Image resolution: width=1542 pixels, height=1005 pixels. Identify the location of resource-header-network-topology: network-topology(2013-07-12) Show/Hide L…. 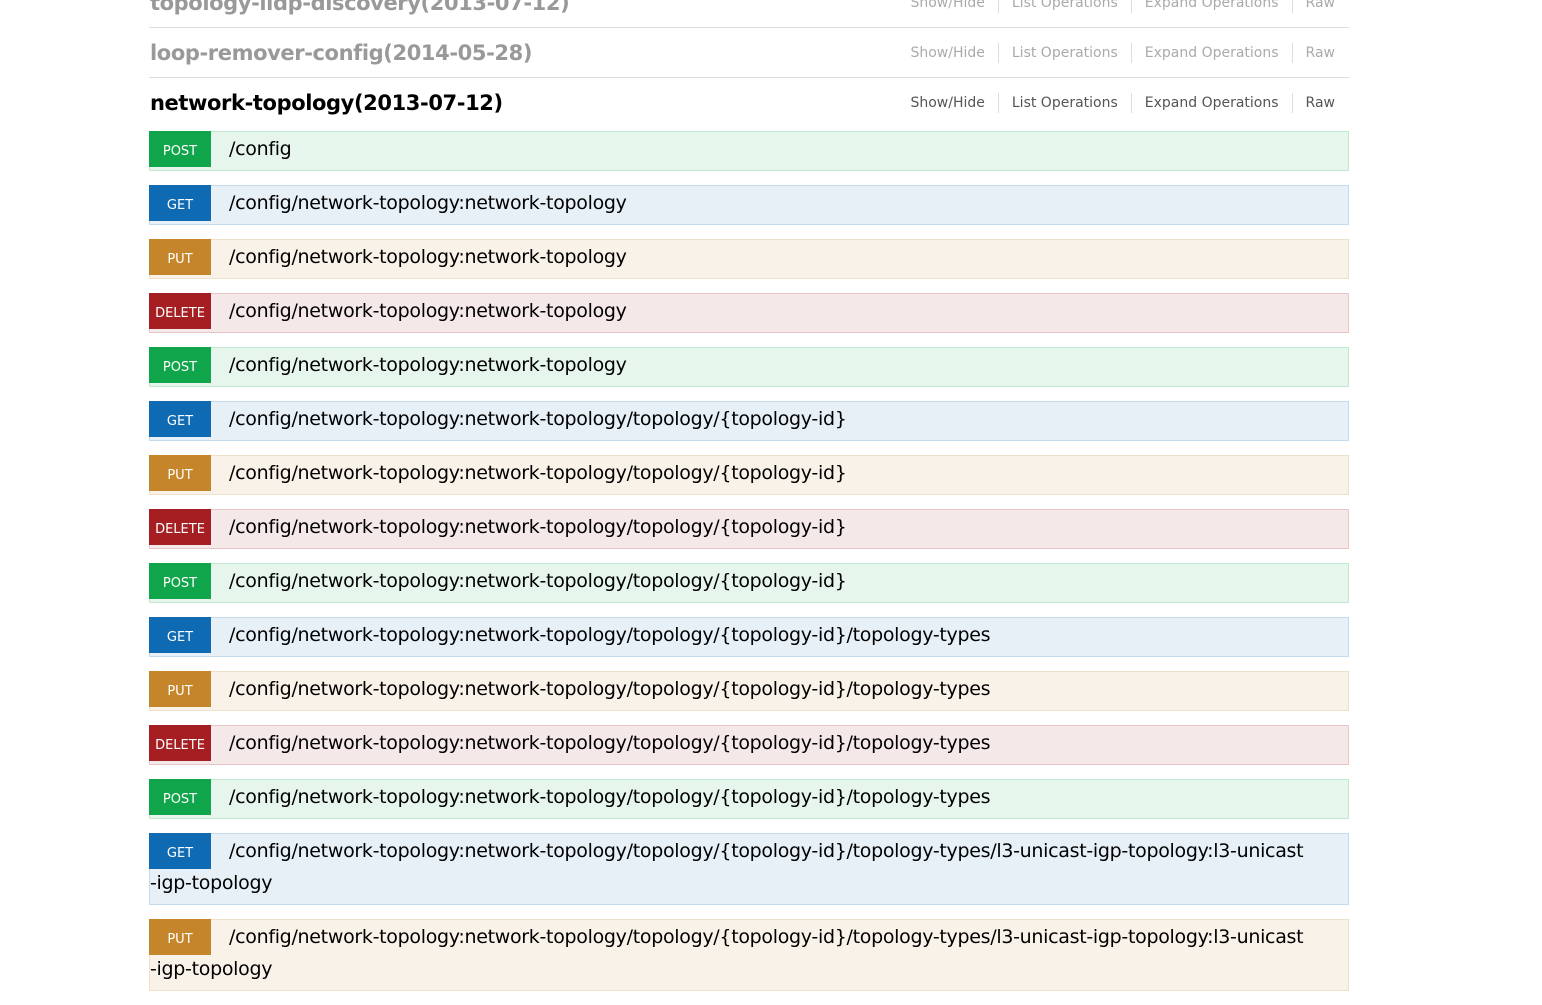
(749, 103).